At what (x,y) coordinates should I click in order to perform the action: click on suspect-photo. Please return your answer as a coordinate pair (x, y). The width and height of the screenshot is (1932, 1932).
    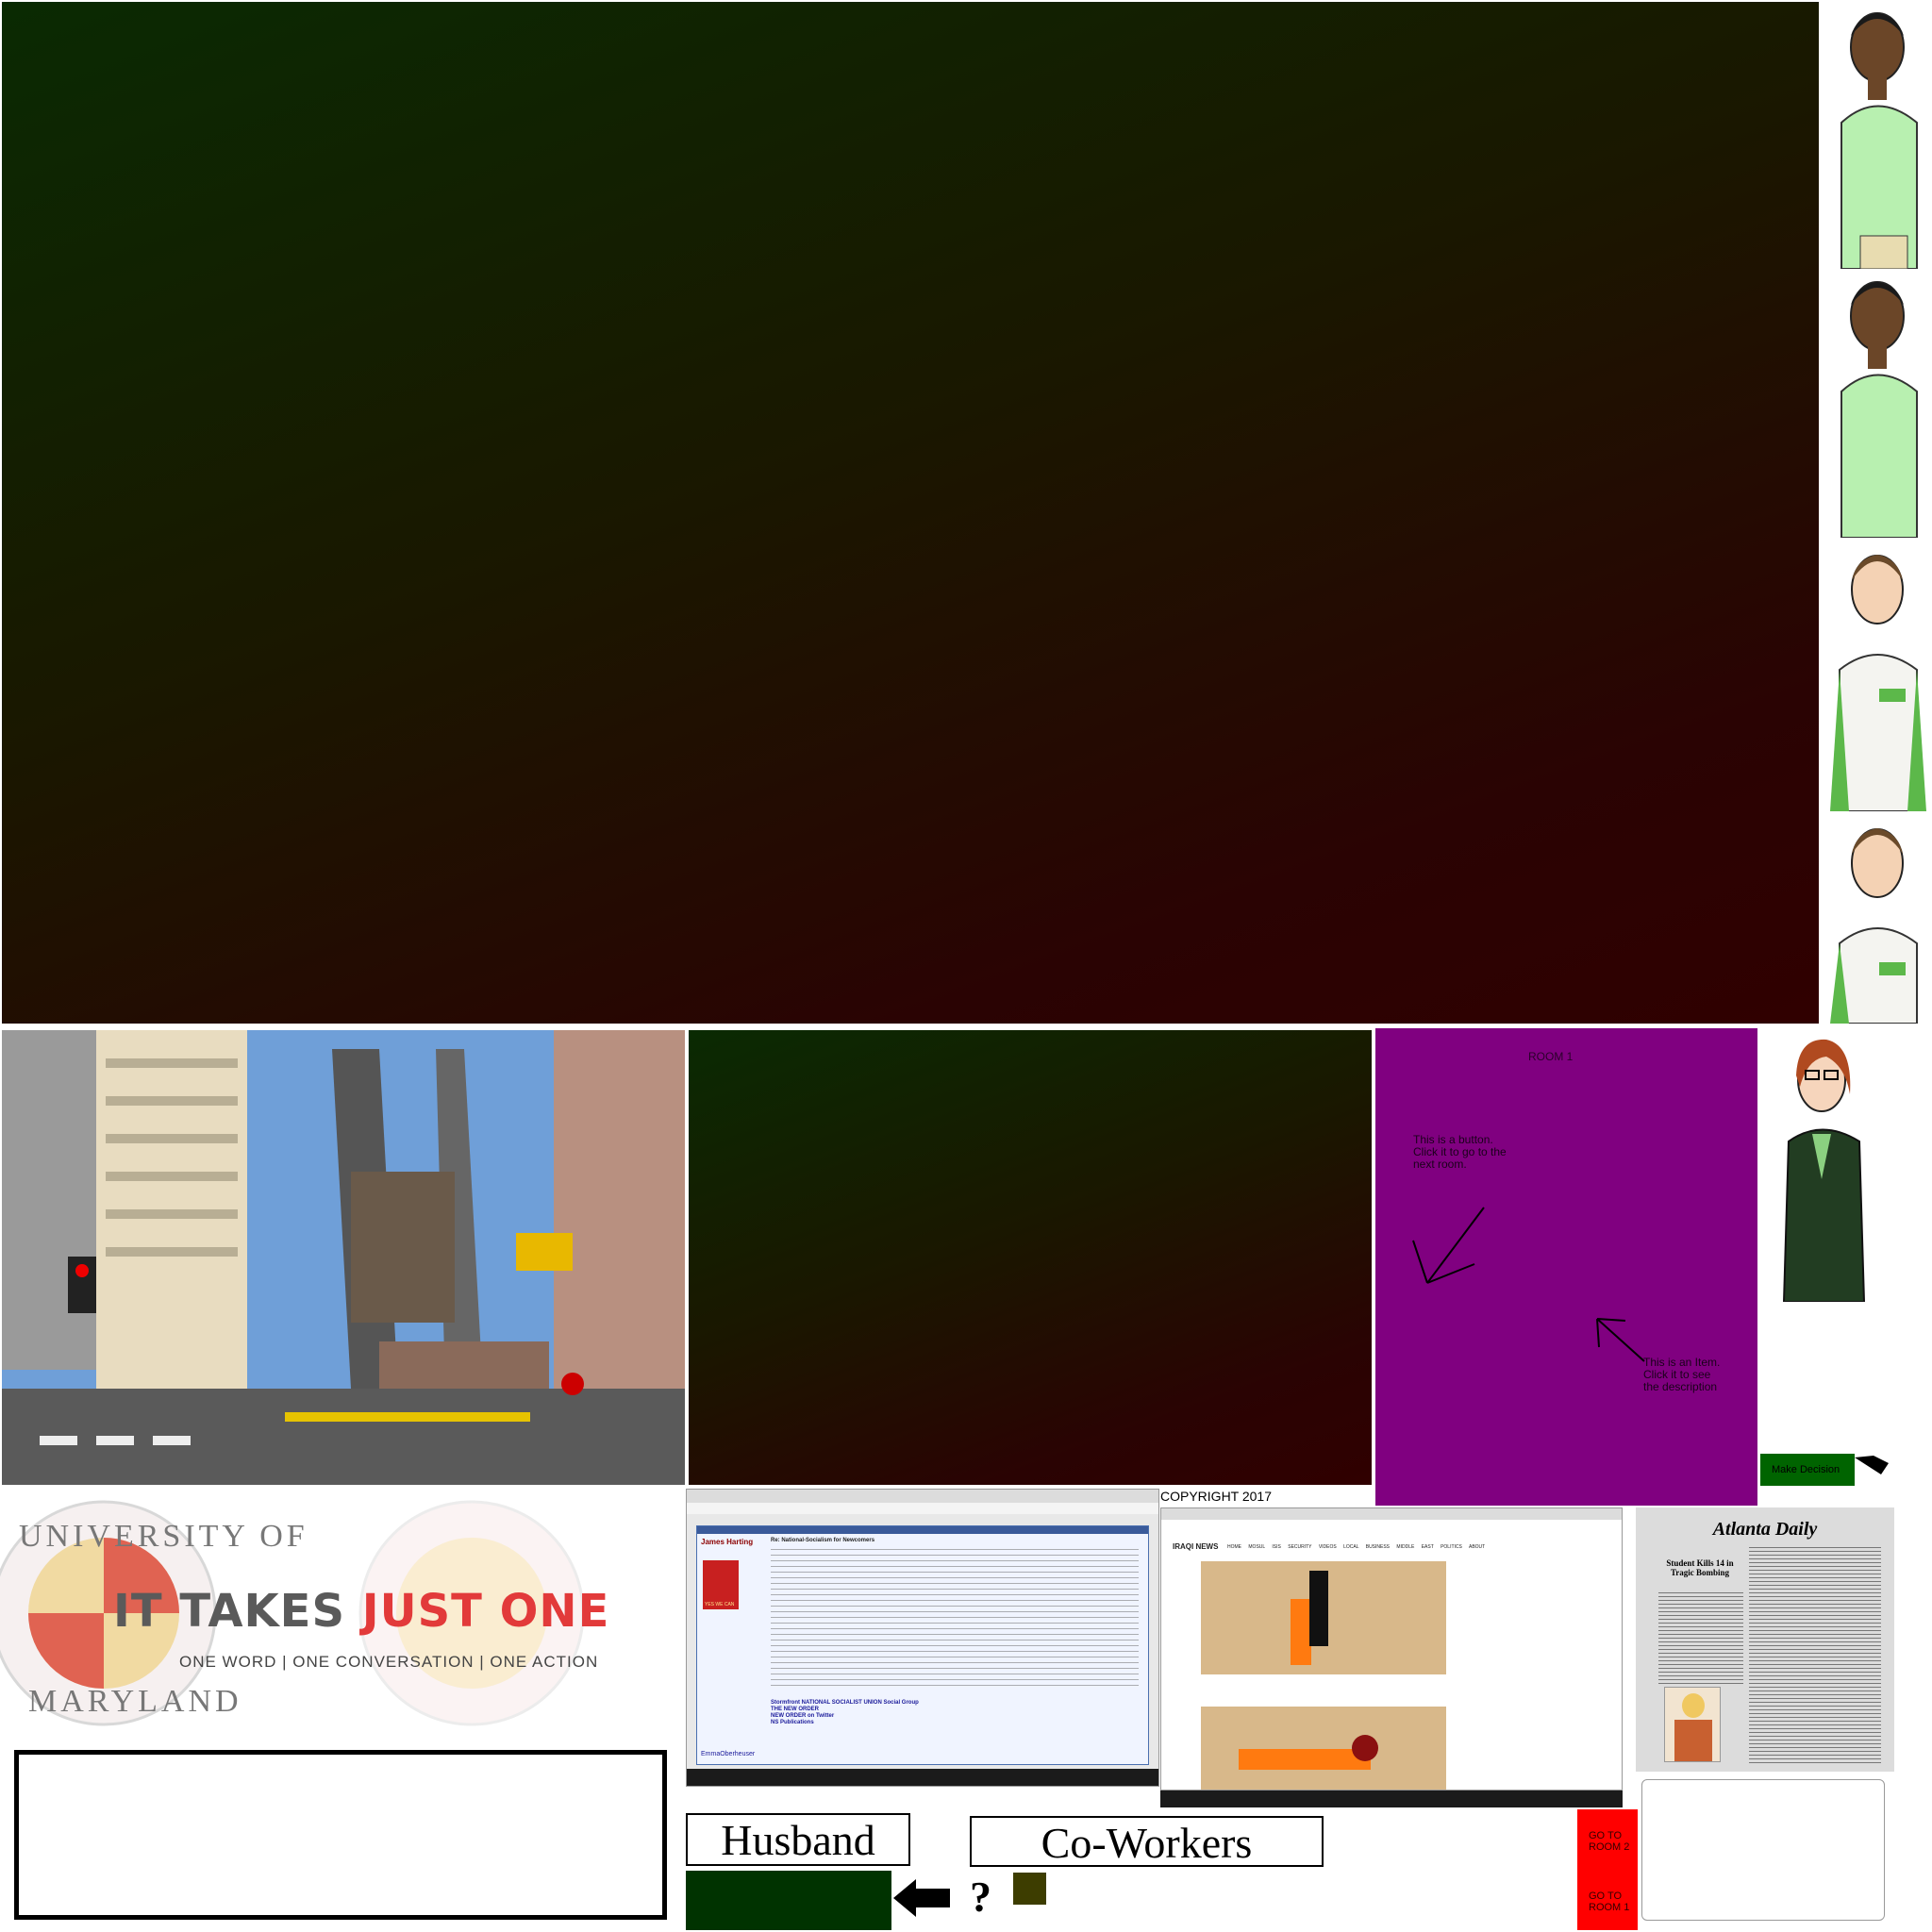
    Looking at the image, I should click on (1692, 1724).